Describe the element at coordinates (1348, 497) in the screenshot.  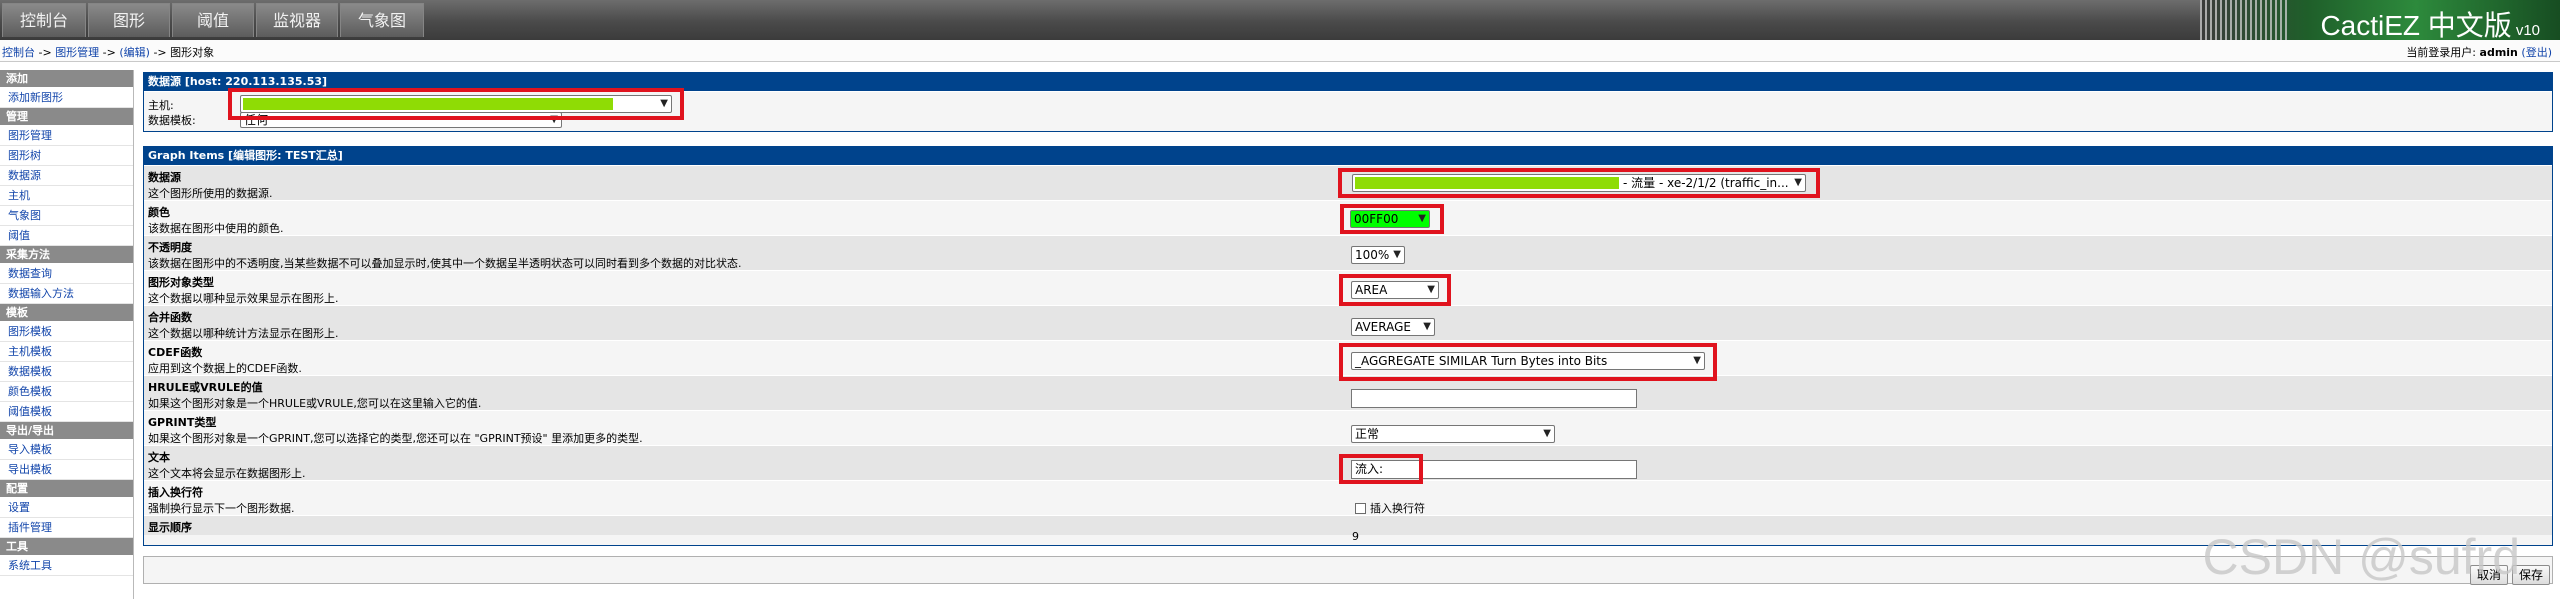
I see `row-hard-return: 插入换行符 强制换行显示下一个图形数据.` at that location.